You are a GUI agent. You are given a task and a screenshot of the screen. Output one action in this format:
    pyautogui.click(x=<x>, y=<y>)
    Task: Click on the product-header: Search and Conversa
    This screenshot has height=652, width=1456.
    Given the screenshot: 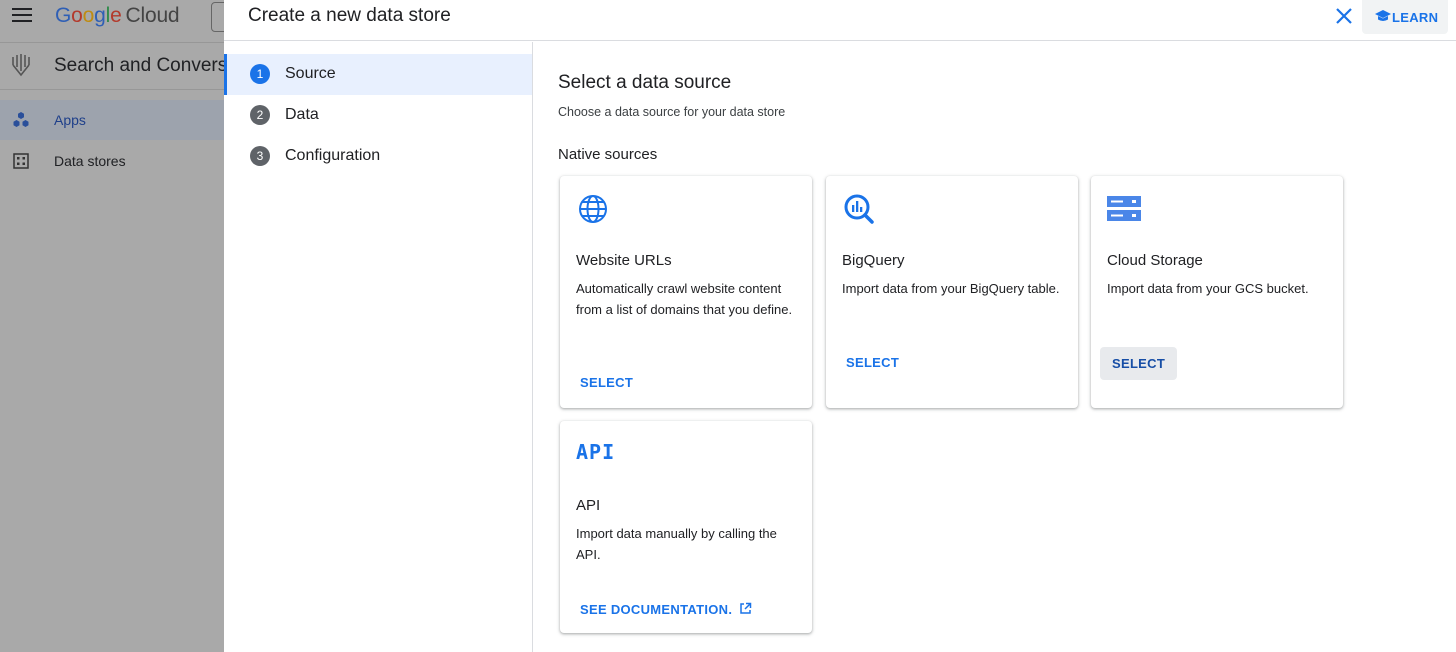 What is the action you would take?
    pyautogui.click(x=112, y=66)
    